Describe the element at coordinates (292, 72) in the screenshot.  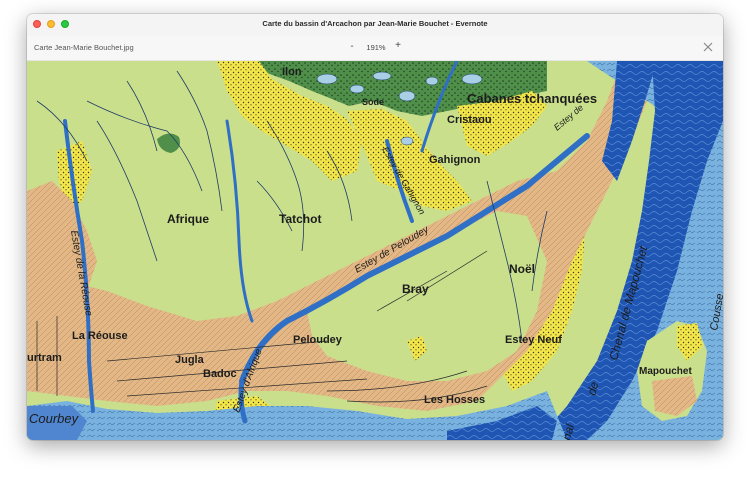
I see `label-ilon: Ilon` at that location.